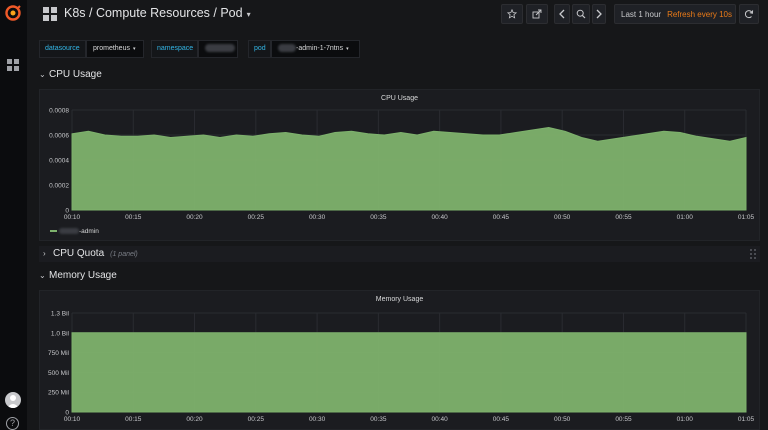 This screenshot has height=430, width=768. I want to click on help-icon: ?, so click(12, 423).